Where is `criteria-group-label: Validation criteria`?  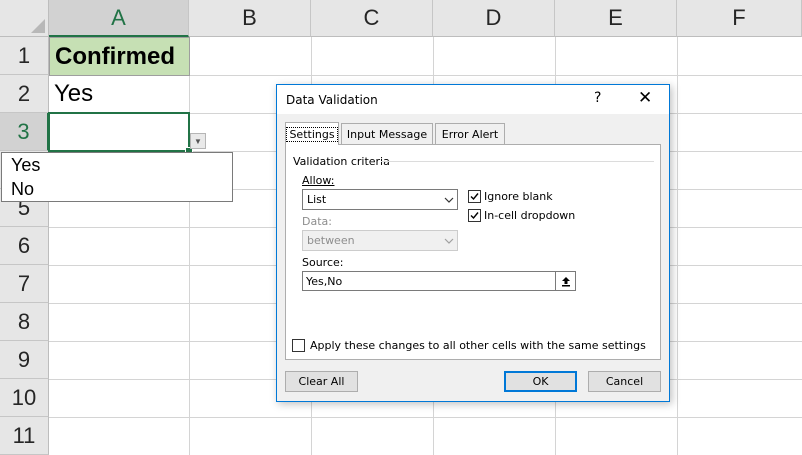 criteria-group-label: Validation criteria is located at coordinates (341, 161).